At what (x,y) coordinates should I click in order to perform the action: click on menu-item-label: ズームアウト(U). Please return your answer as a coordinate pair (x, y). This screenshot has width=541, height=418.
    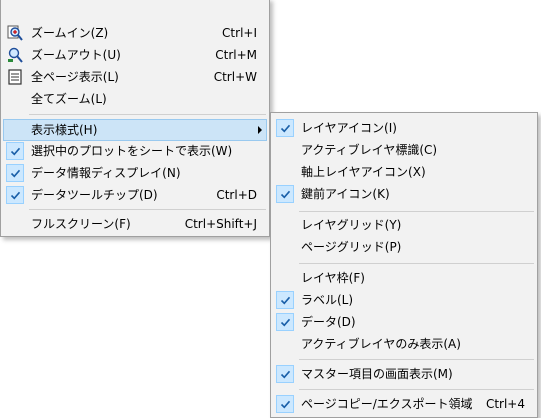
    Looking at the image, I should click on (76, 55).